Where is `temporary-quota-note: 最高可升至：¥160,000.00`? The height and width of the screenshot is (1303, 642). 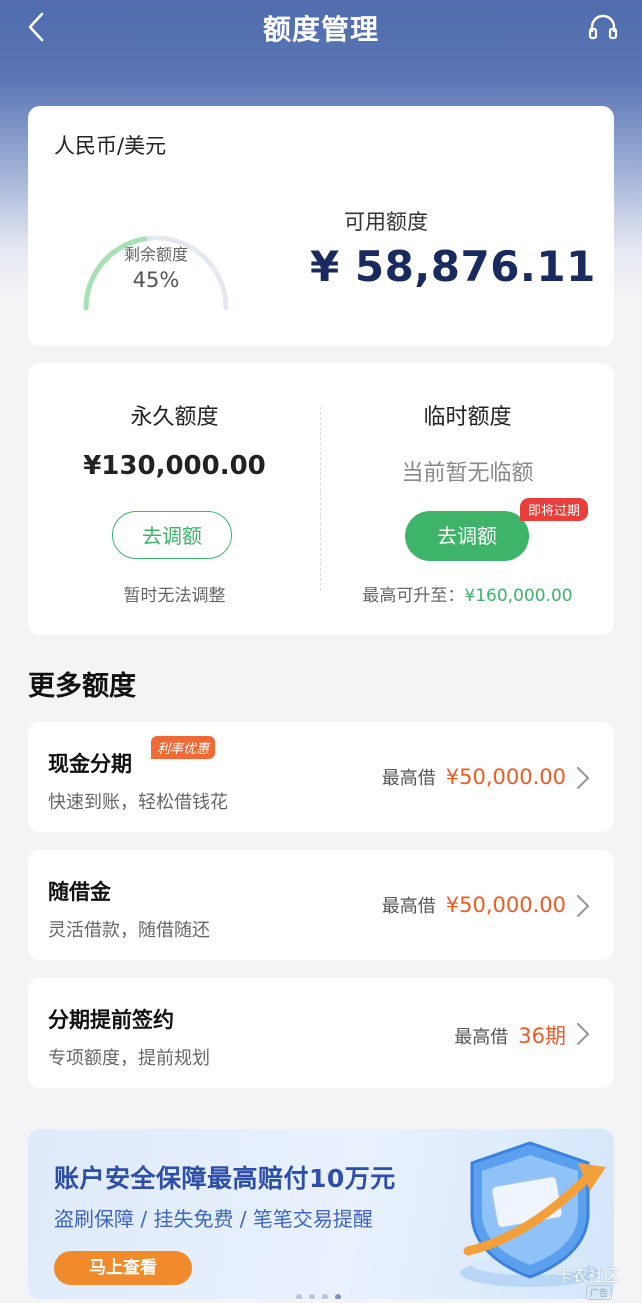
temporary-quota-note: 最高可升至：¥160,000.00 is located at coordinates (467, 593).